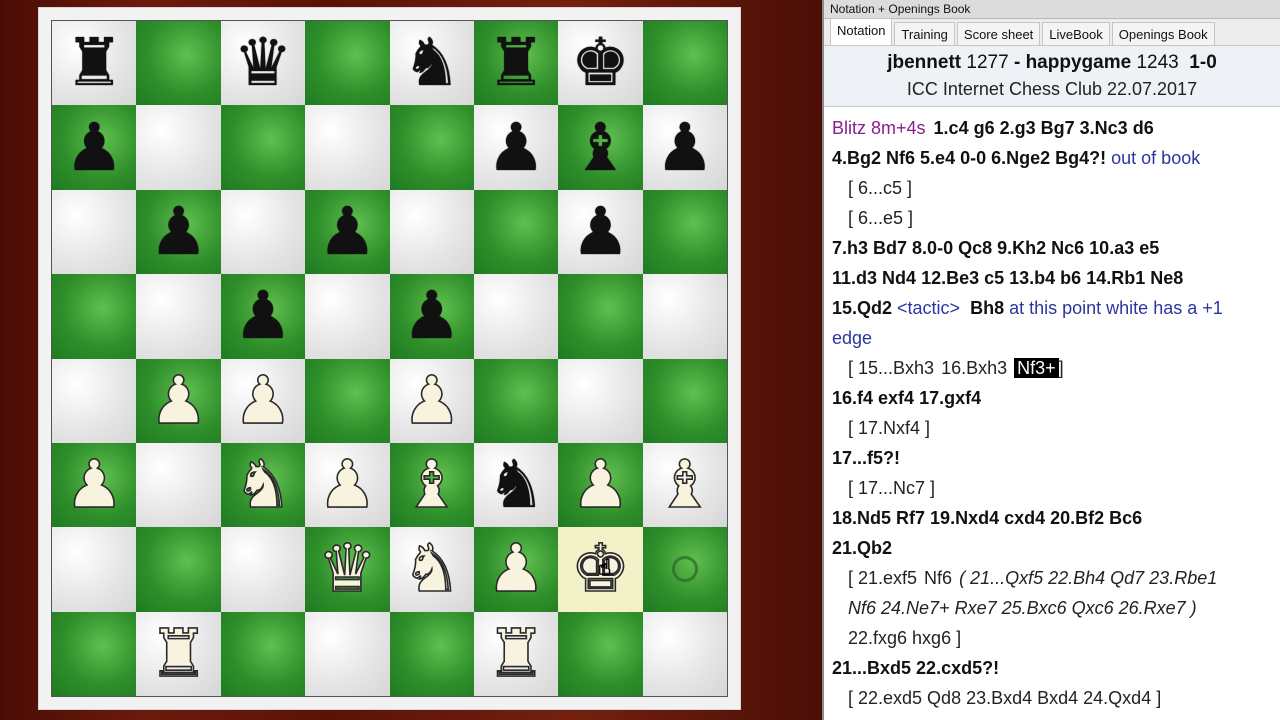 This screenshot has width=1280, height=720. Describe the element at coordinates (861, 518) in the screenshot. I see `move: 18.Nd5` at that location.